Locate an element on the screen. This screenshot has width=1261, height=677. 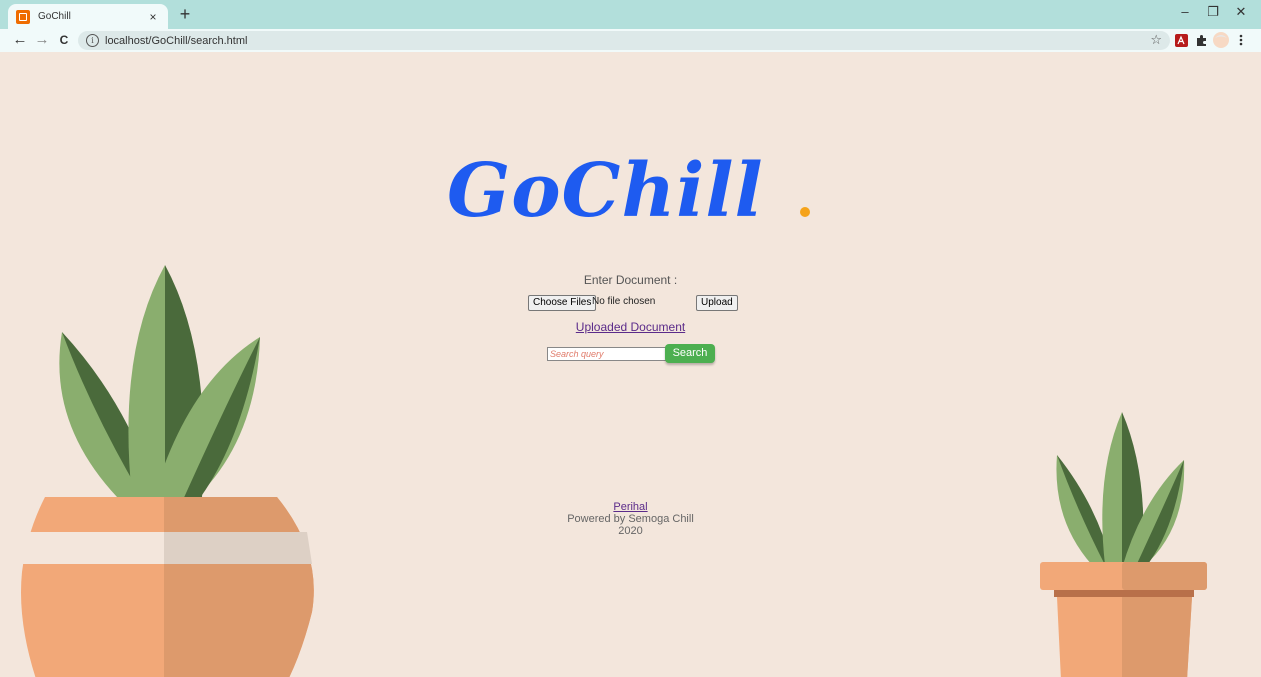
search-button: Search is located at coordinates (690, 353).